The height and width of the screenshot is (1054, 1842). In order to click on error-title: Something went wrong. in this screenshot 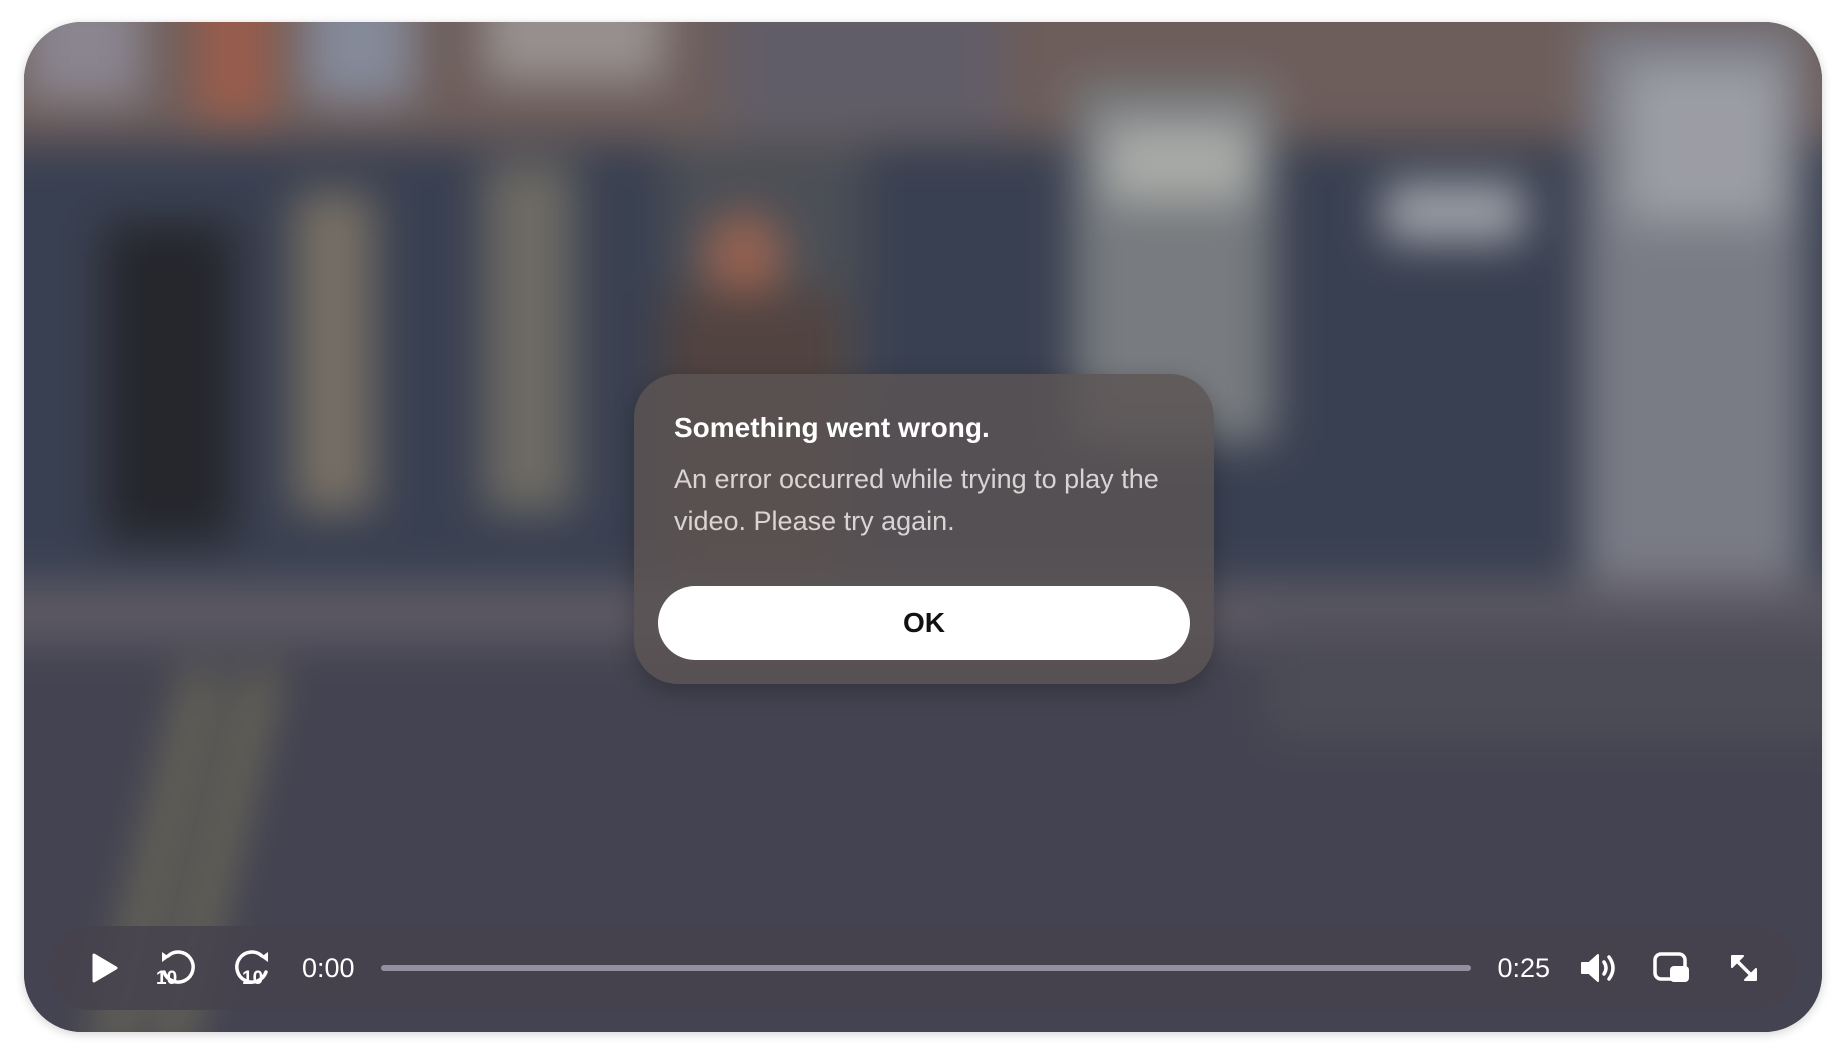, I will do `click(832, 427)`.